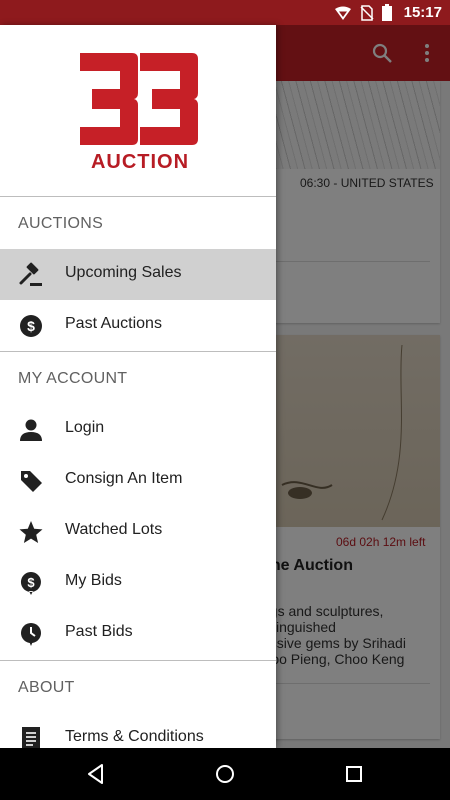 This screenshot has height=800, width=450. What do you see at coordinates (114, 529) in the screenshot?
I see `menu-label: Watched Lots` at bounding box center [114, 529].